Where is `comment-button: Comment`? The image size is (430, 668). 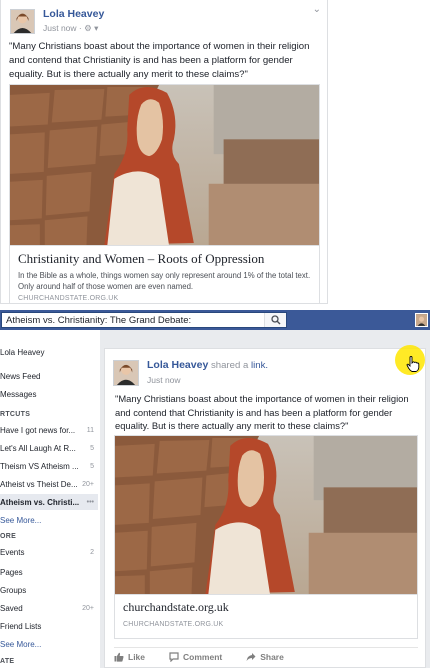
comment-button: Comment is located at coordinates (195, 657).